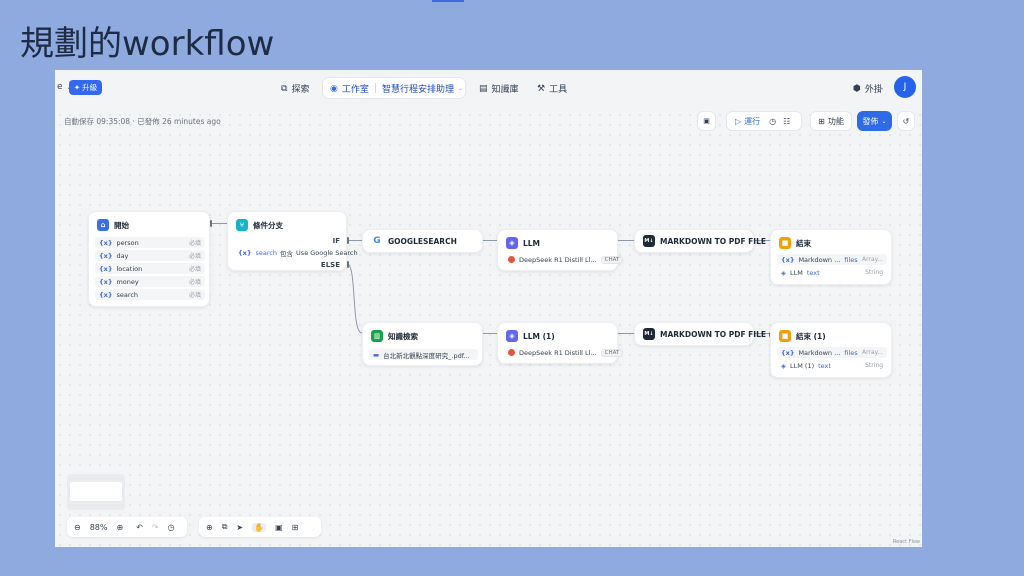 This screenshot has height=576, width=1024. What do you see at coordinates (127, 527) in the screenshot?
I see `zoom-controls: ⊖ 88% ⊕ ↶ ↷ ◷` at bounding box center [127, 527].